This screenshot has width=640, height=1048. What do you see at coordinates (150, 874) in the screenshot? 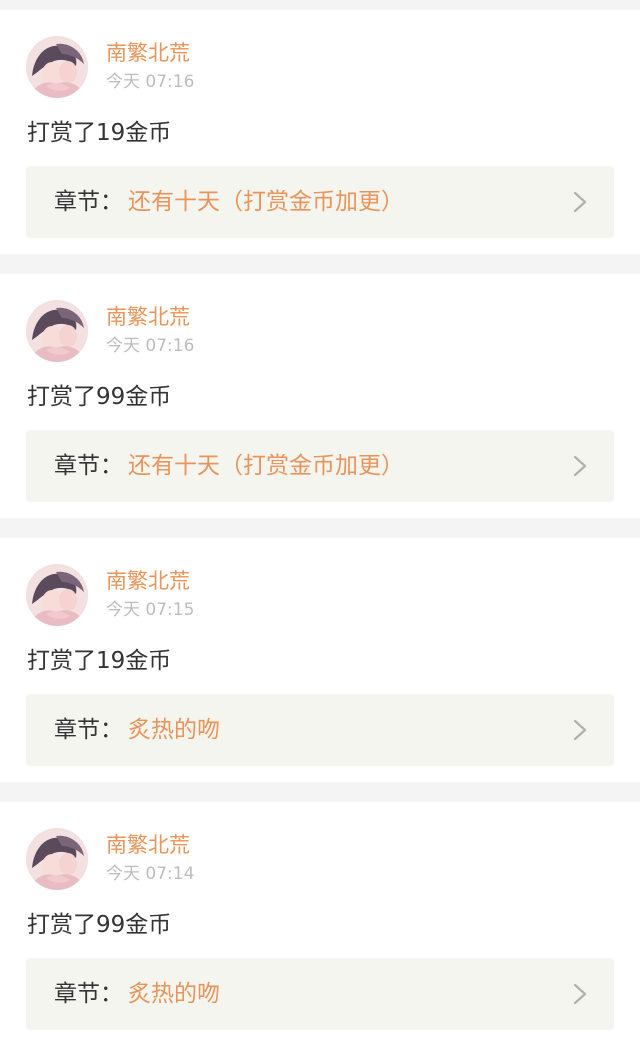
I see `timestamp: 今天 07:14` at bounding box center [150, 874].